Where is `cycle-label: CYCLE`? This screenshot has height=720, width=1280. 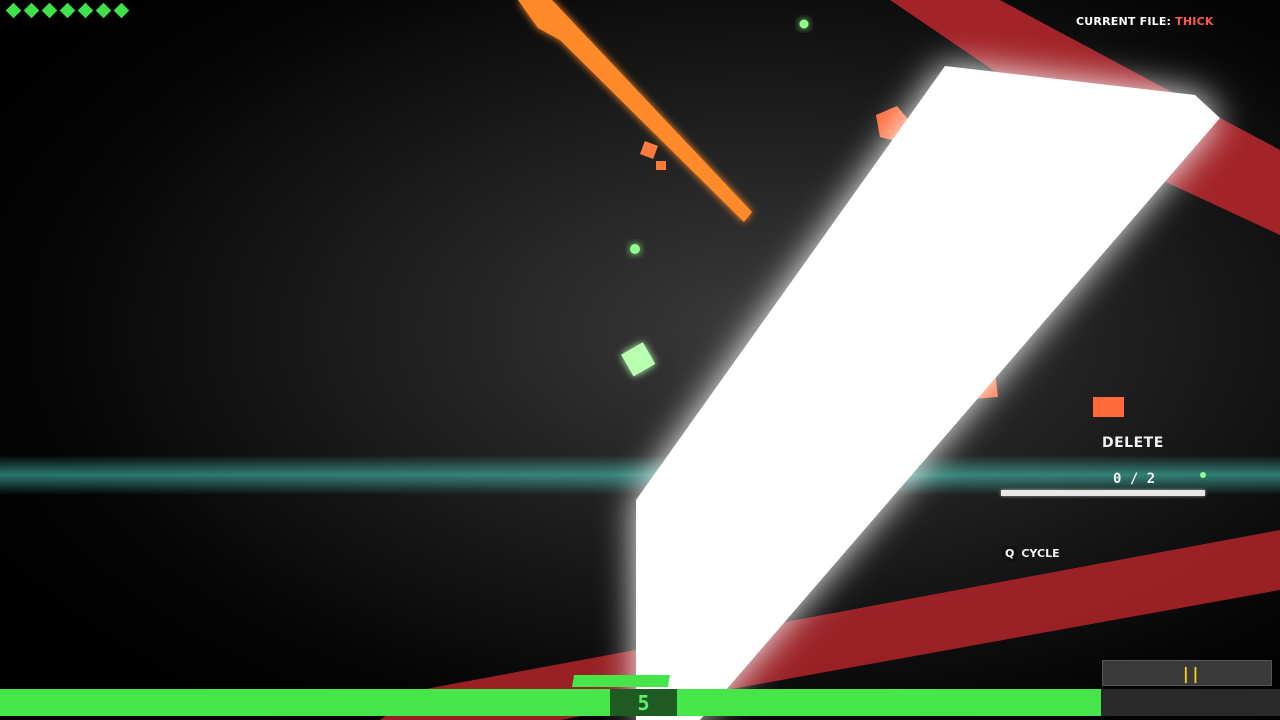 cycle-label: CYCLE is located at coordinates (1040, 553).